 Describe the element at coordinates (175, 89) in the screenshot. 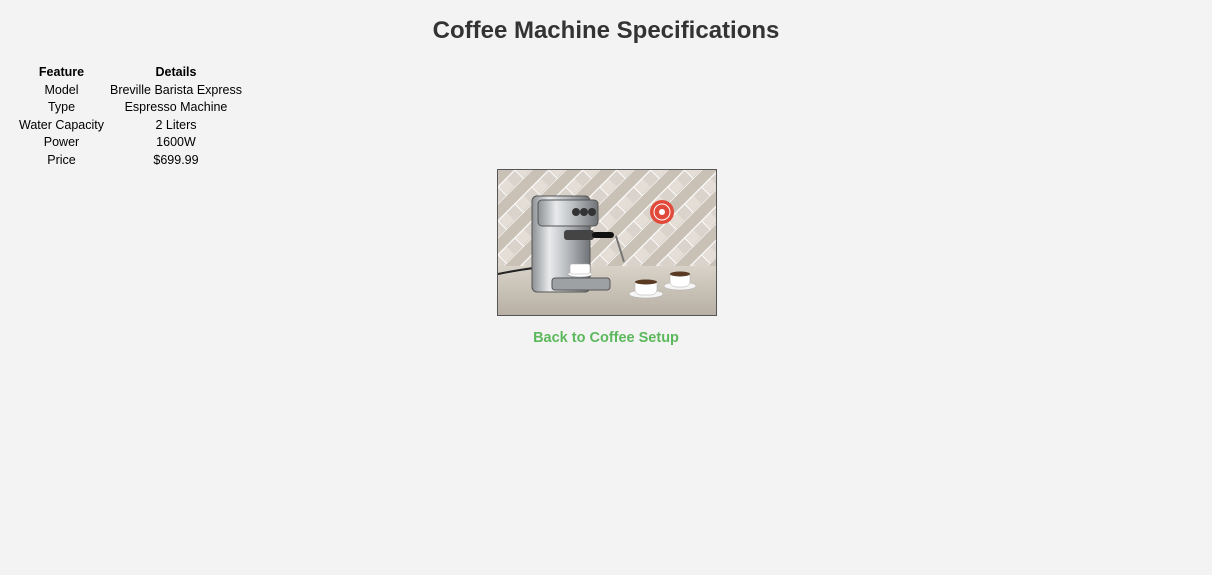

I see `details-cell: Breville Barista Express` at that location.